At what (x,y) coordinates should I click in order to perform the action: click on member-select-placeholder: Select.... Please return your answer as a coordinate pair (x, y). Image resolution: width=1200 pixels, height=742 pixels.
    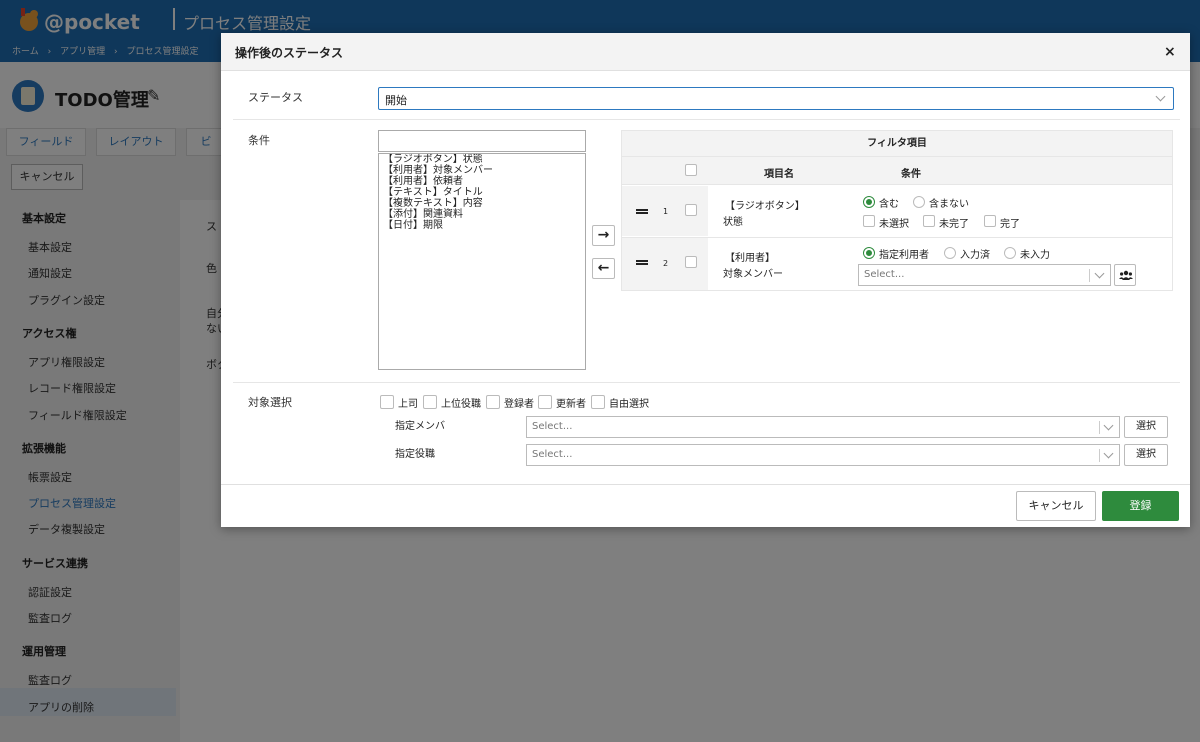
    Looking at the image, I should click on (552, 426).